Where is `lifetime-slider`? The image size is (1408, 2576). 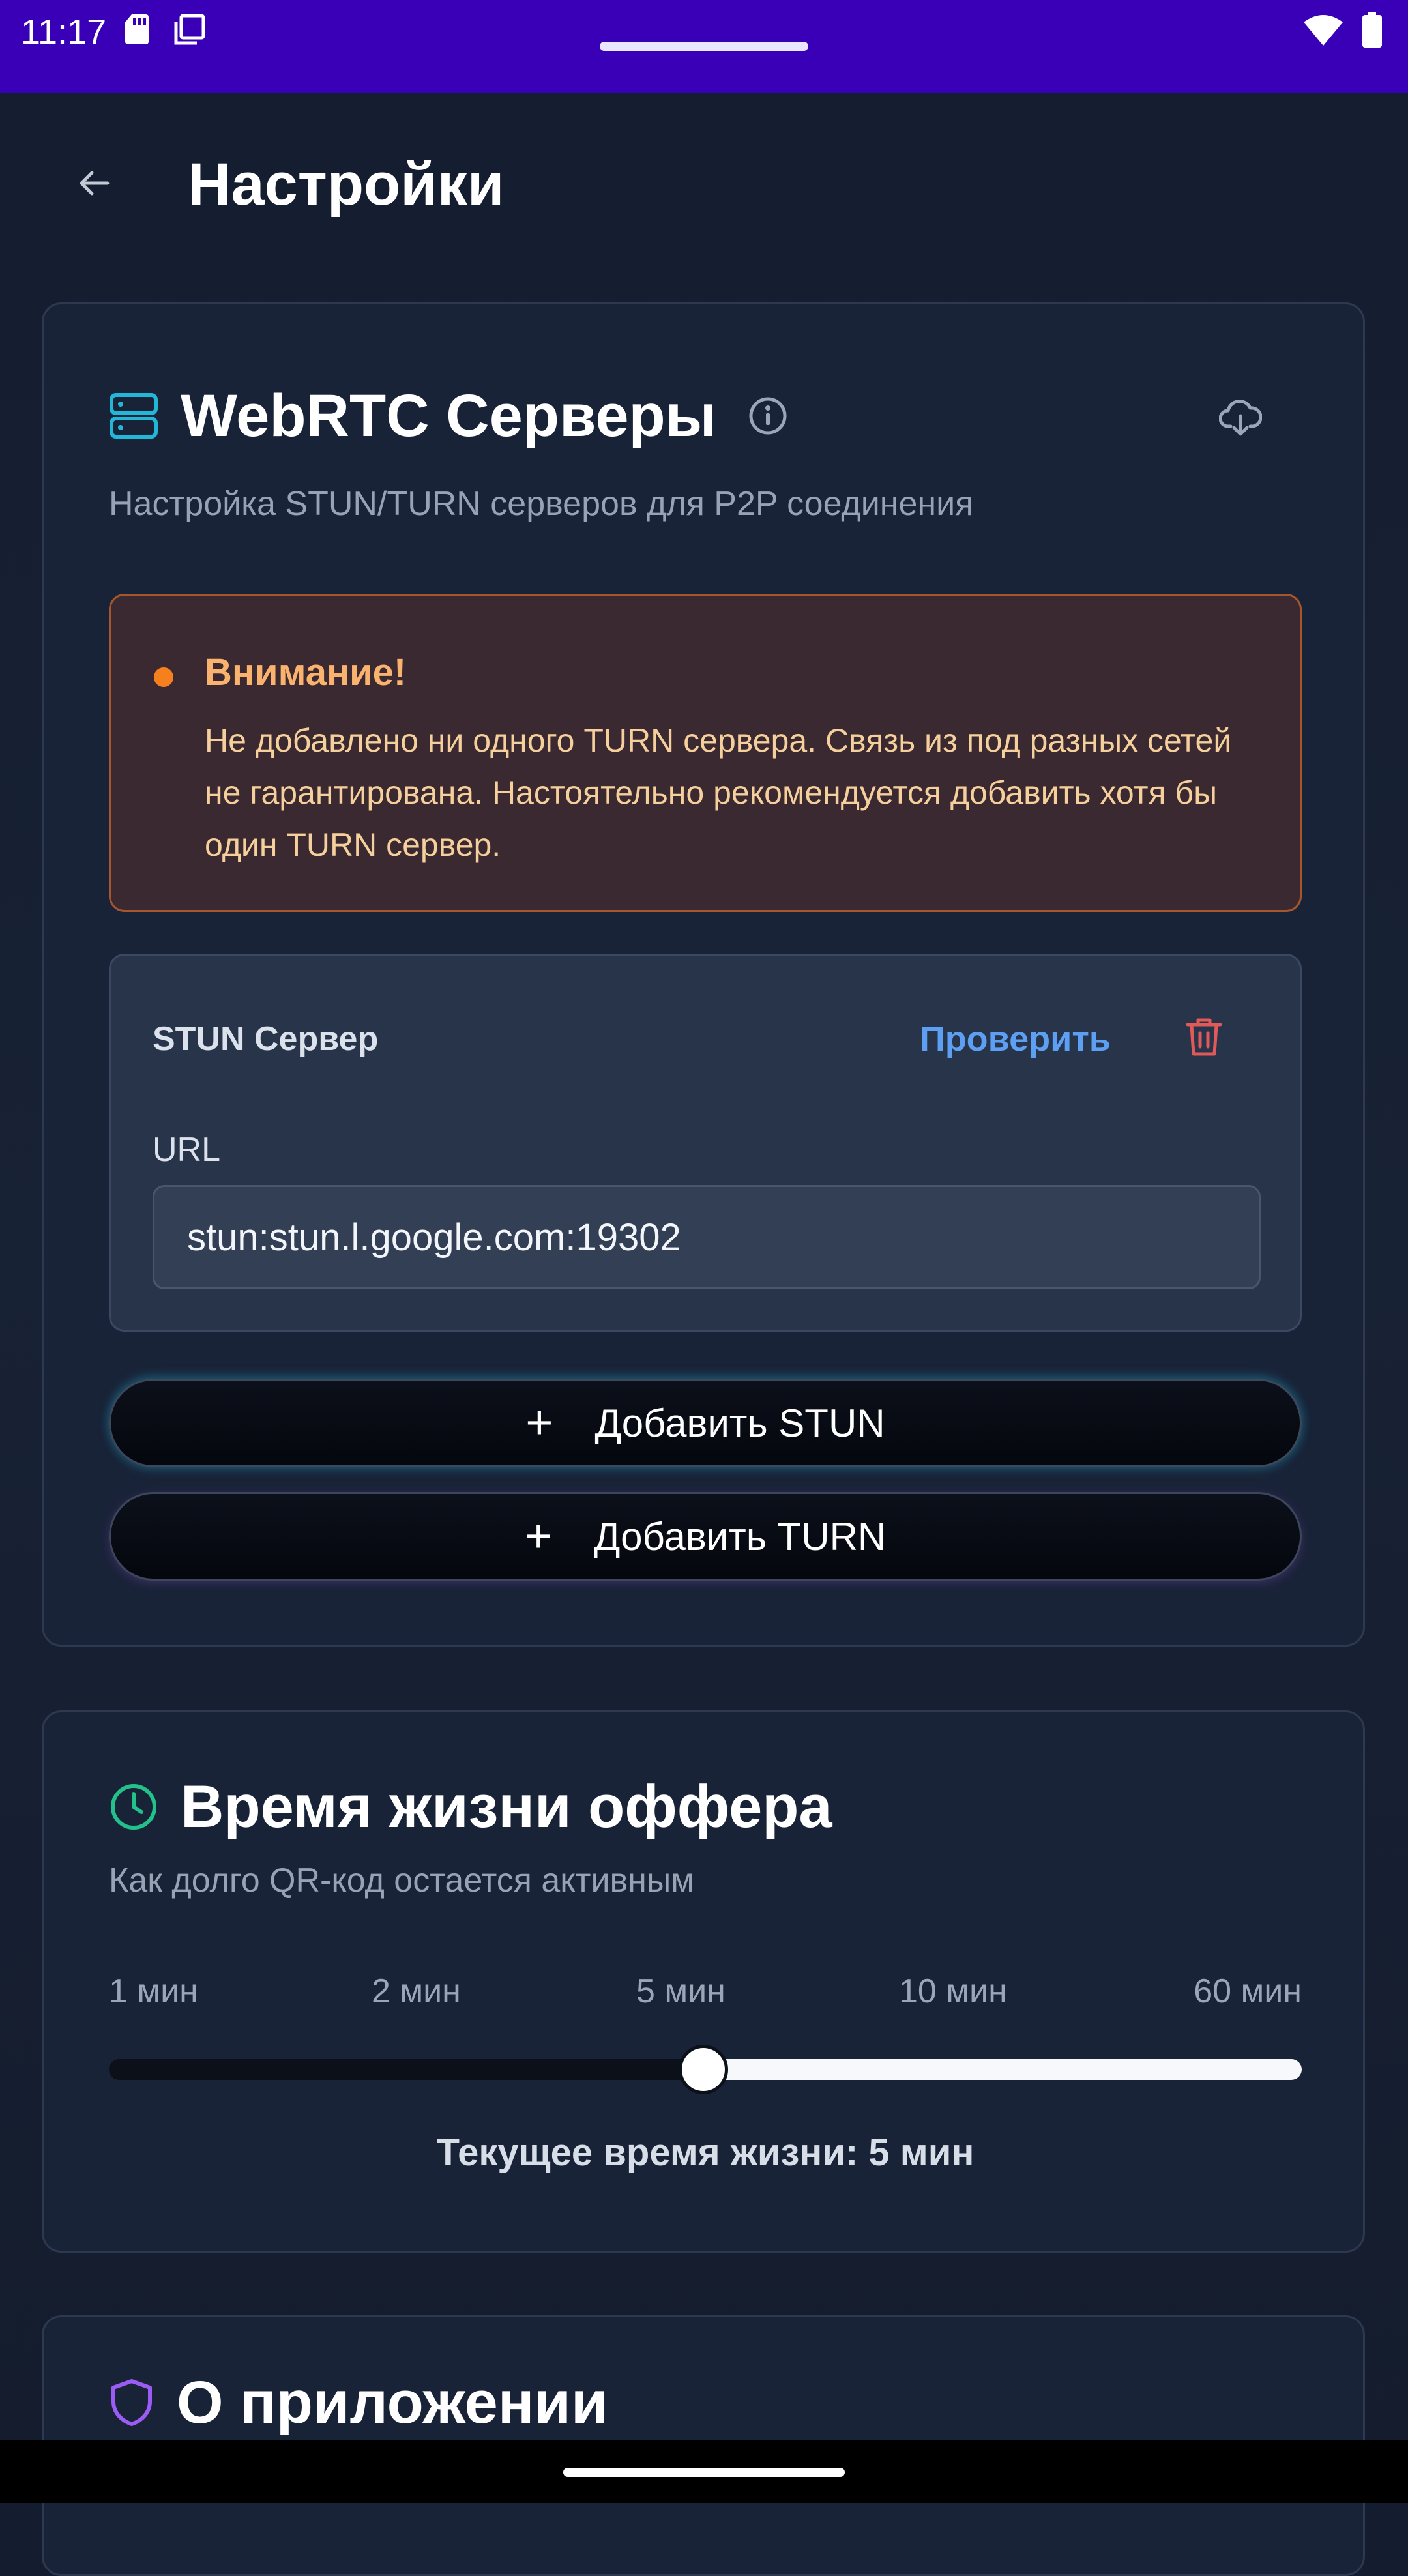
lifetime-slider is located at coordinates (706, 2069).